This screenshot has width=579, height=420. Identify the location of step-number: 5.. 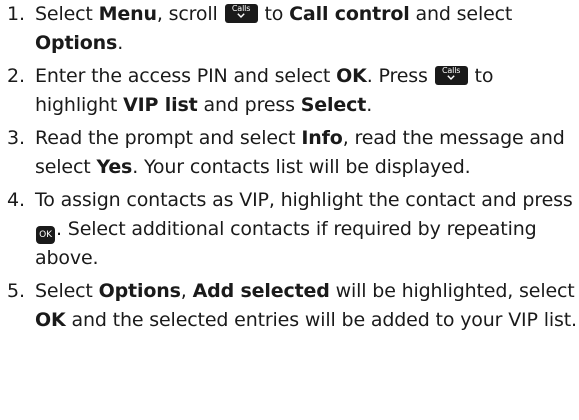
(16, 291).